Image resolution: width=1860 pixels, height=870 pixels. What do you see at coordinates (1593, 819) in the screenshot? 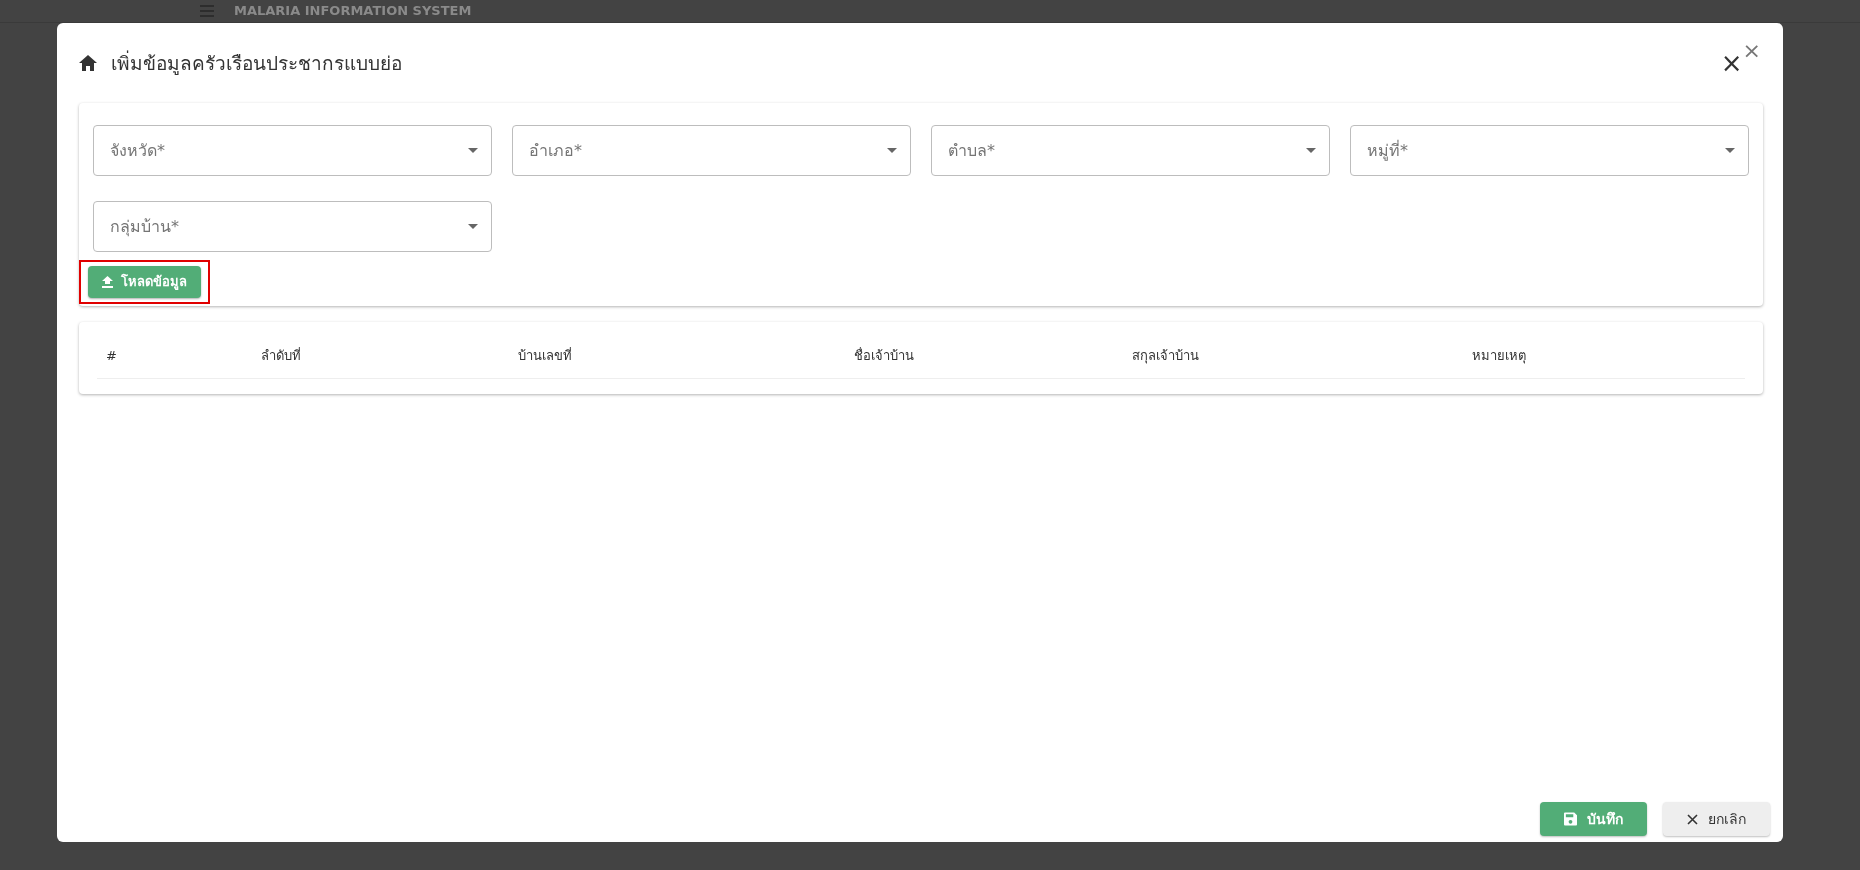
I see `save-button: บันทึก` at bounding box center [1593, 819].